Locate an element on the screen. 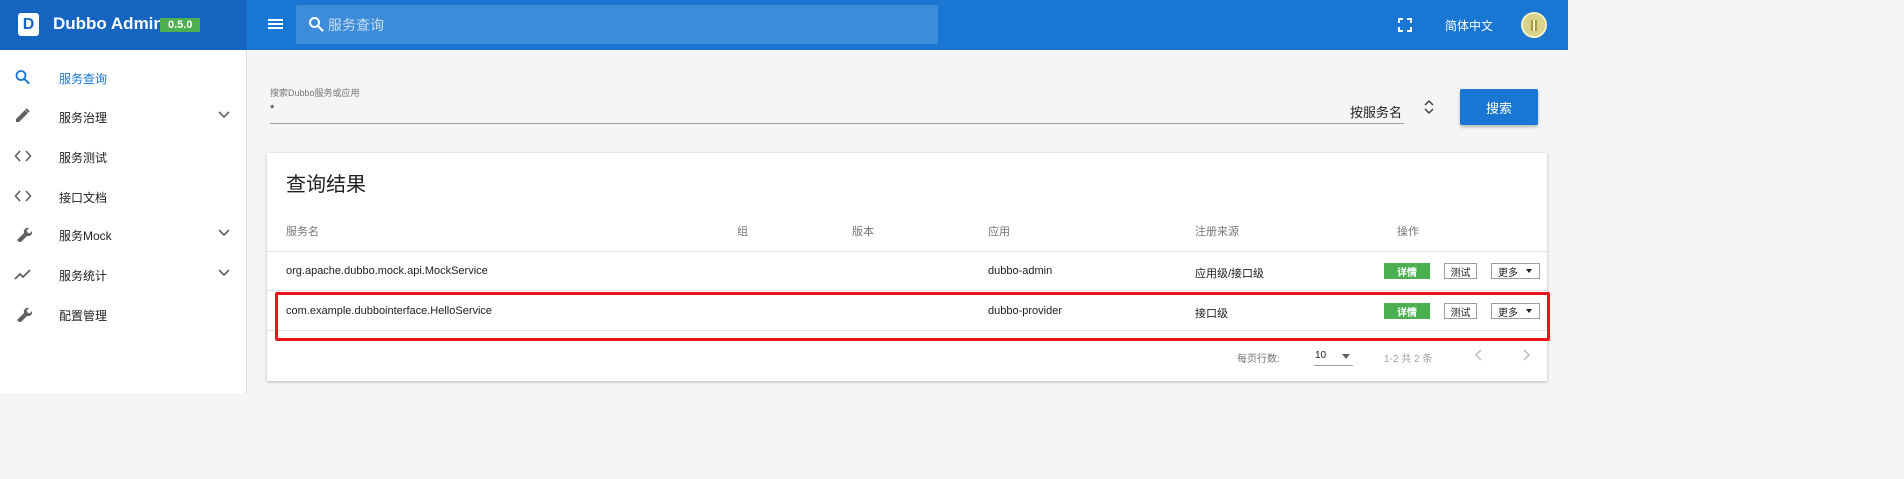 The image size is (1904, 479). sidebar-item-label: 服务Mock is located at coordinates (85, 236).